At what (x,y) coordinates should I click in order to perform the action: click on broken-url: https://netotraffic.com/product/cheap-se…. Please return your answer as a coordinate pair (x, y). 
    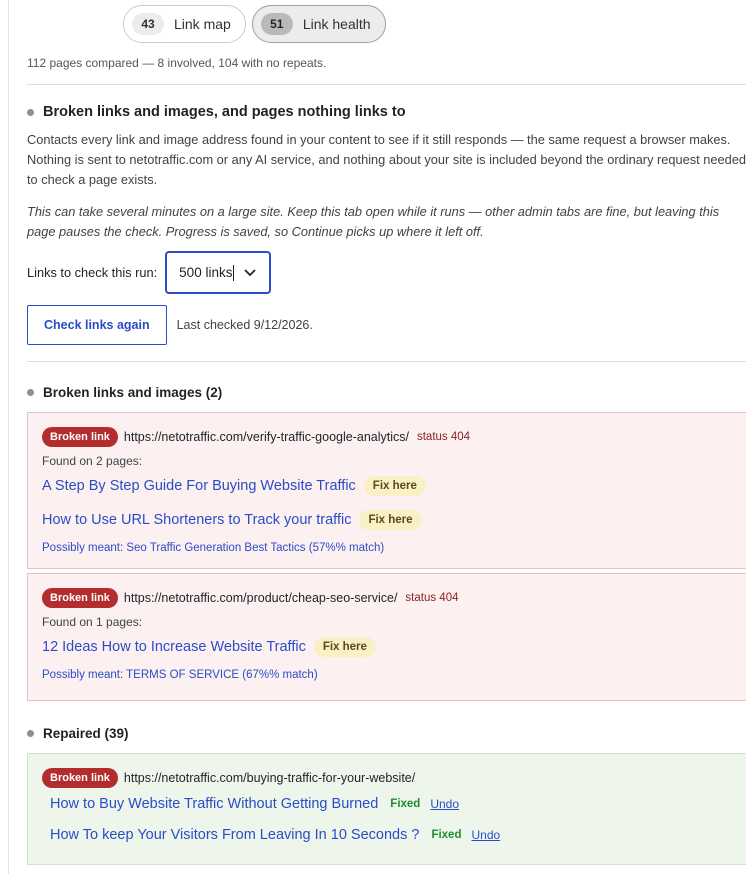
    Looking at the image, I should click on (260, 598).